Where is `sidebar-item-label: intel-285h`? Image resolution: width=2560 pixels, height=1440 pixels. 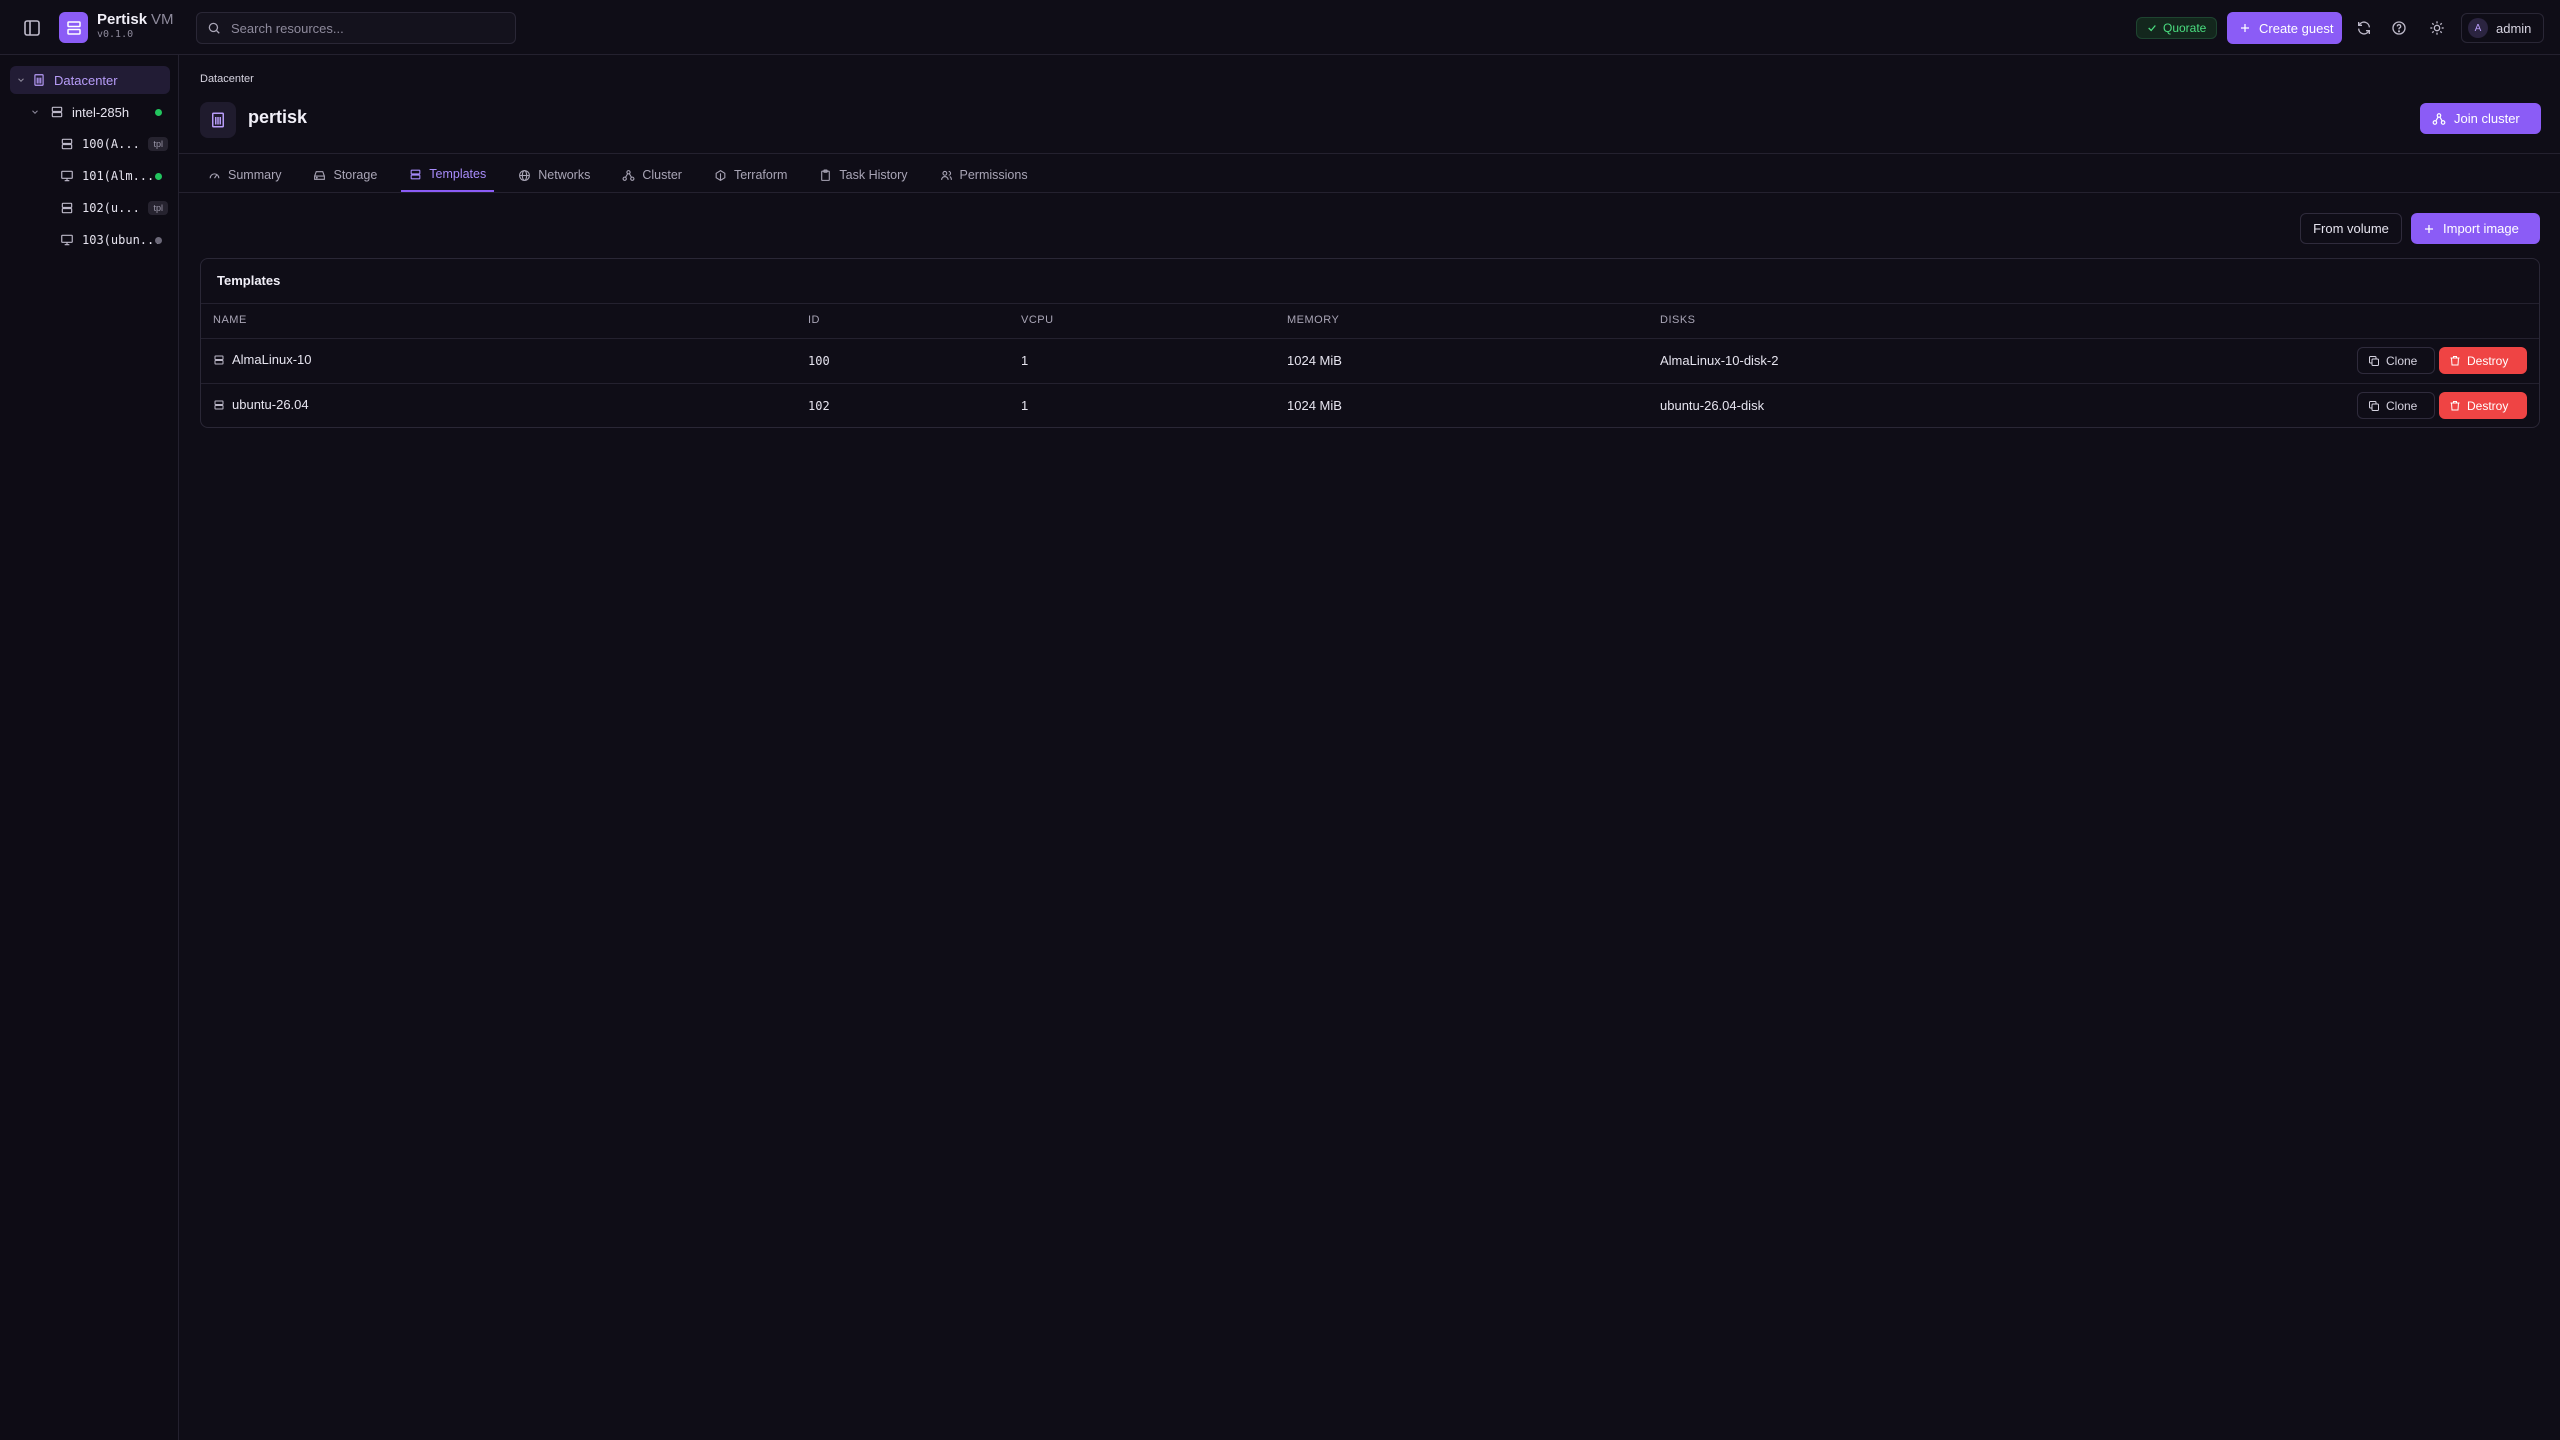 sidebar-item-label: intel-285h is located at coordinates (101, 112).